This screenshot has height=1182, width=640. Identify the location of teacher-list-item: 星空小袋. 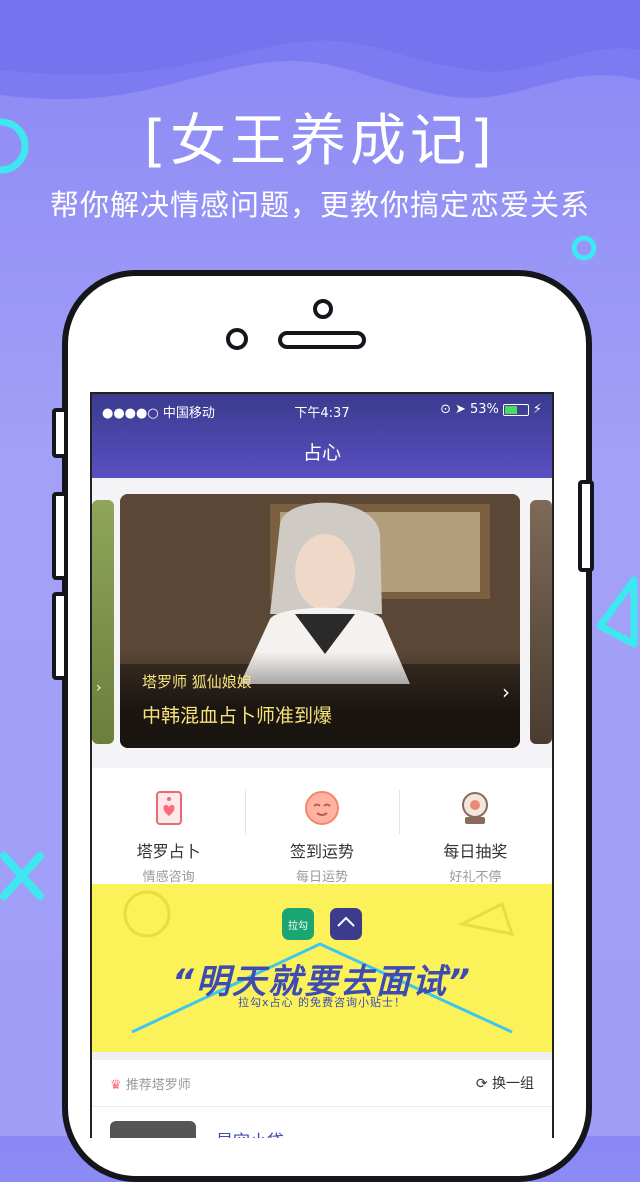
(322, 1122).